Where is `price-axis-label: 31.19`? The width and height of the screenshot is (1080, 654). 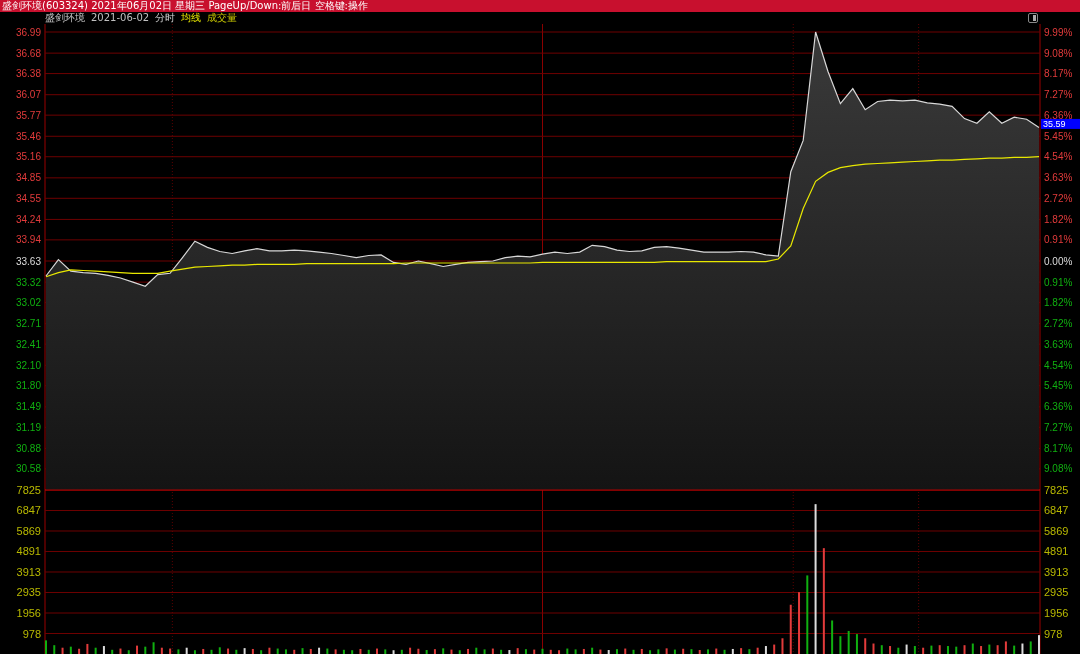
price-axis-label: 31.19 is located at coordinates (28, 427).